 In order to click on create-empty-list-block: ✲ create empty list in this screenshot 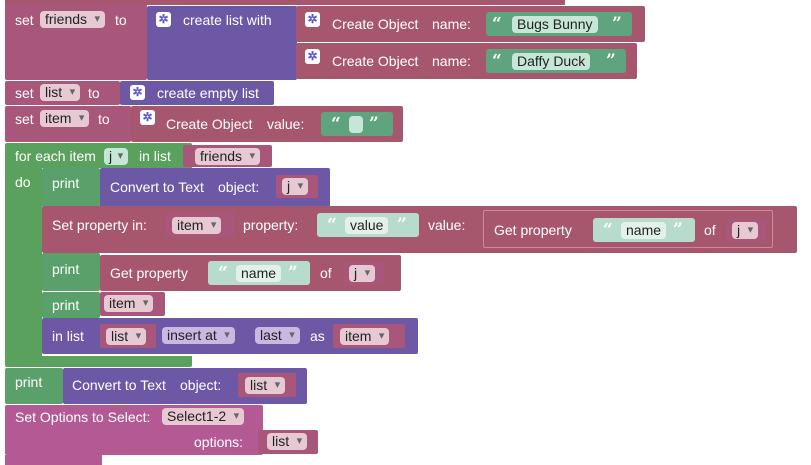, I will do `click(197, 93)`.